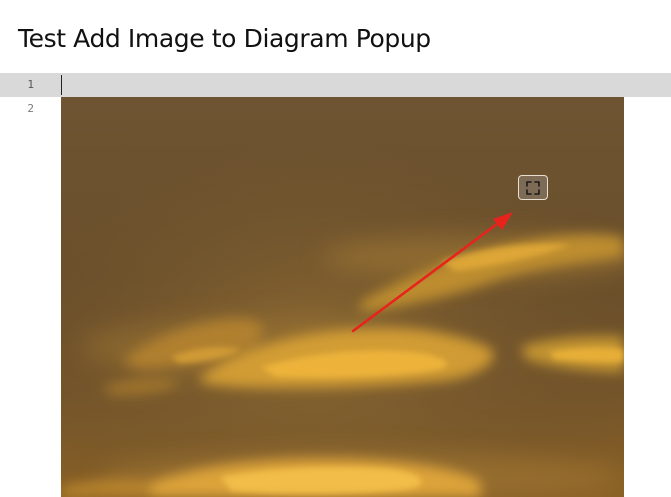 The width and height of the screenshot is (671, 497). Describe the element at coordinates (61, 85) in the screenshot. I see `text-cursor` at that location.